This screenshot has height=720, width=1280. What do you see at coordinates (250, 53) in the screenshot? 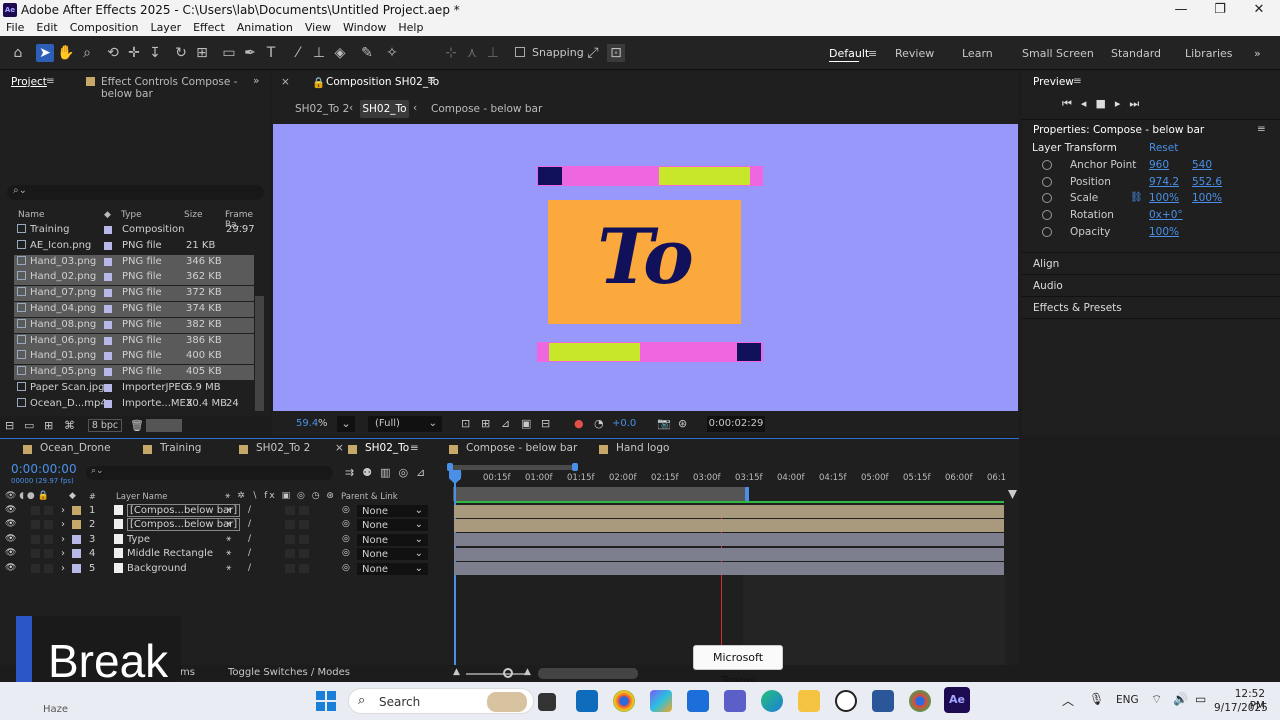
I see `pen-tool-icon: ✒` at bounding box center [250, 53].